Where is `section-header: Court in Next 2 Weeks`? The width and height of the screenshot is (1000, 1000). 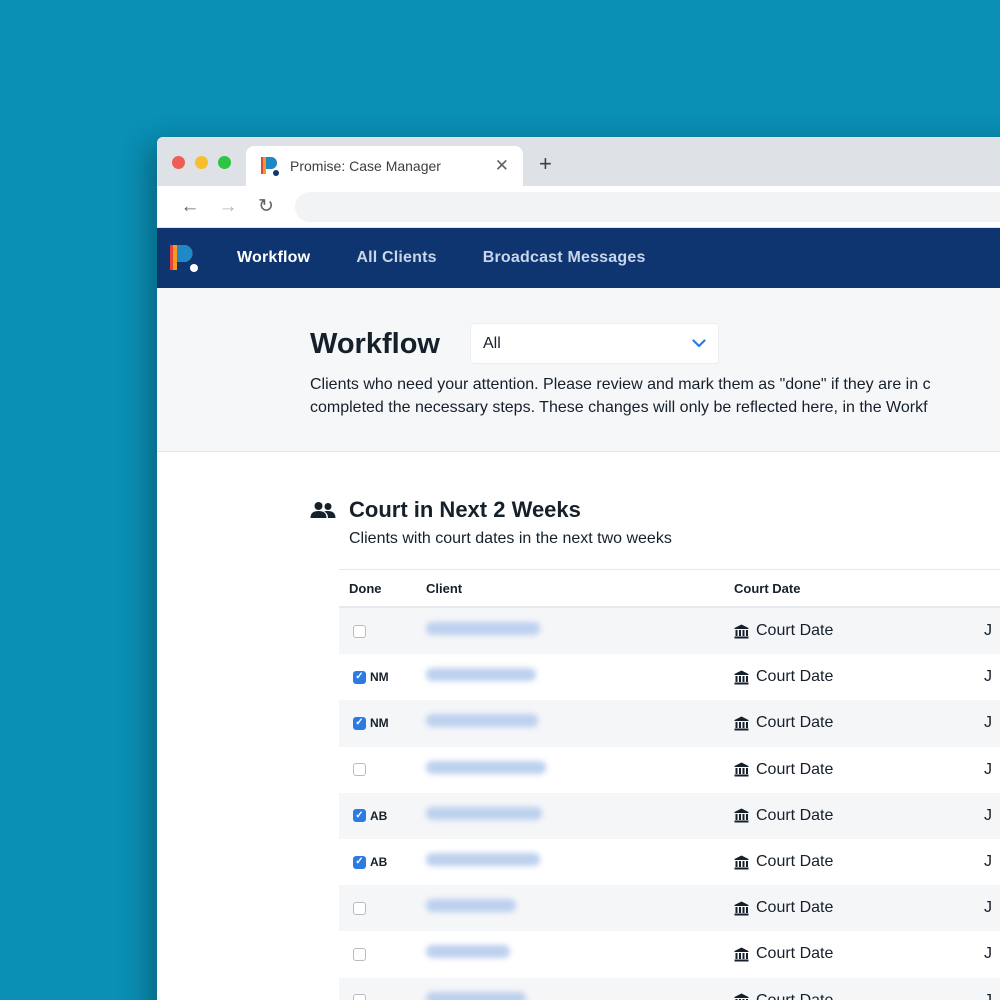
section-header: Court in Next 2 Weeks is located at coordinates (445, 510).